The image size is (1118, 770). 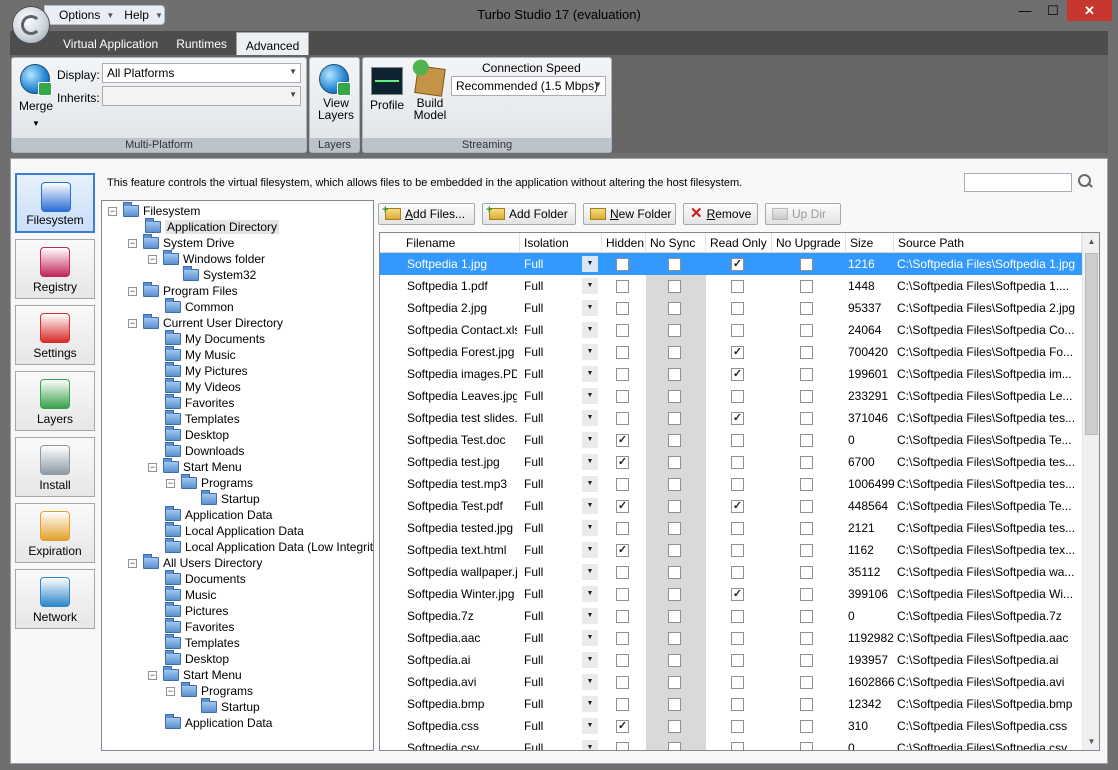 What do you see at coordinates (624, 243) in the screenshot?
I see `column-header-hidden: Hidden` at bounding box center [624, 243].